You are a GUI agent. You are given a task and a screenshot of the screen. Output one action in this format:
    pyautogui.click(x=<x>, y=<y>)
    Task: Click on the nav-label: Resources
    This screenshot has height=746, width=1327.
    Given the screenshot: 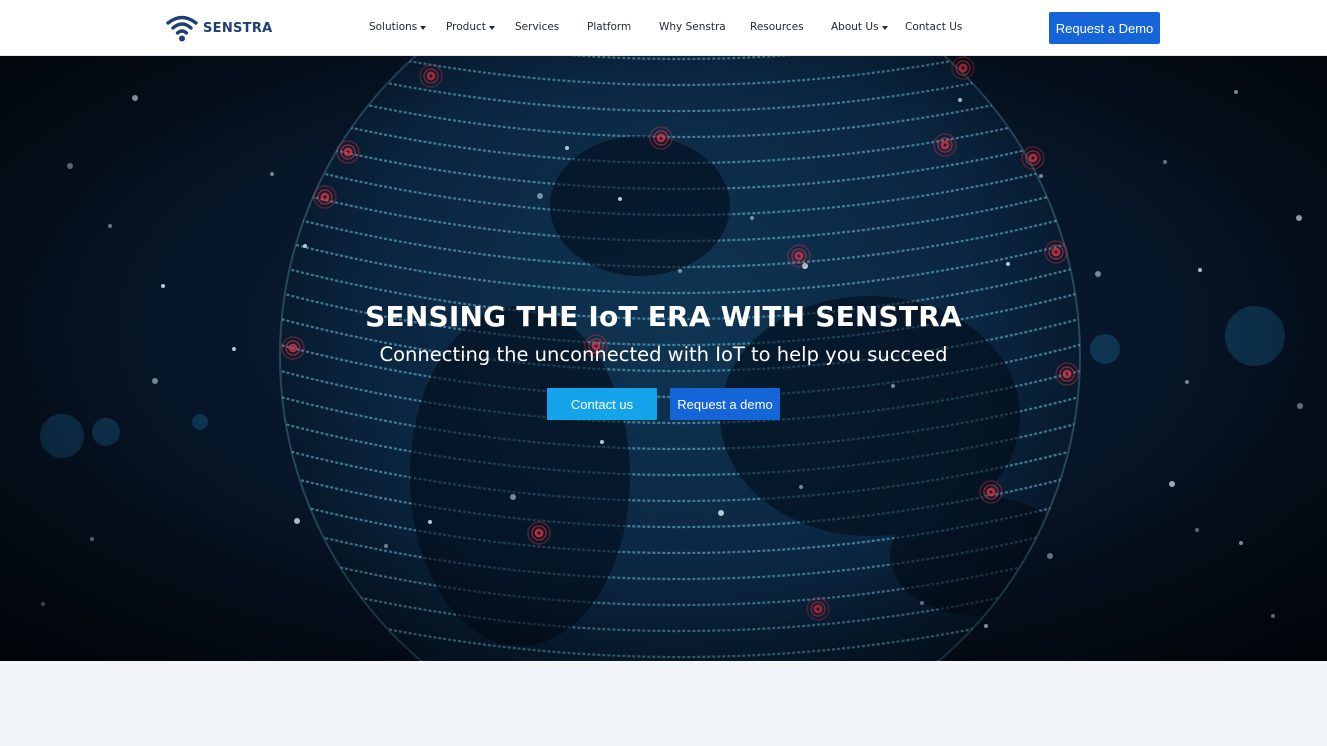 What is the action you would take?
    pyautogui.click(x=777, y=27)
    